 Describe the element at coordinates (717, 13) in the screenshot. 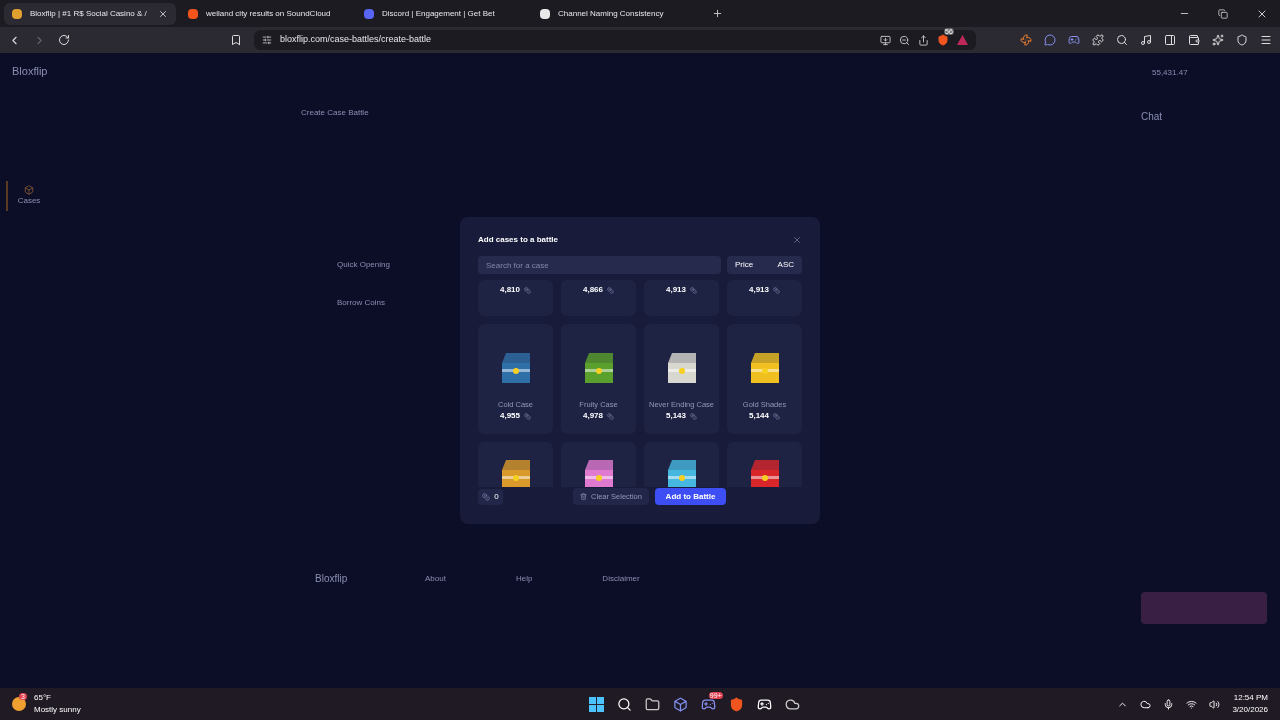

I see `new-tab-icon` at that location.